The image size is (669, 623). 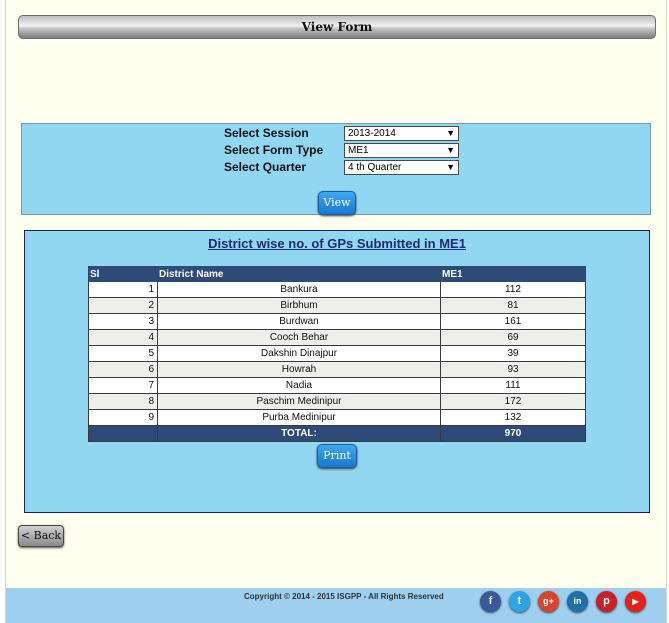 I want to click on district-link: Cooch Behar, so click(x=299, y=337).